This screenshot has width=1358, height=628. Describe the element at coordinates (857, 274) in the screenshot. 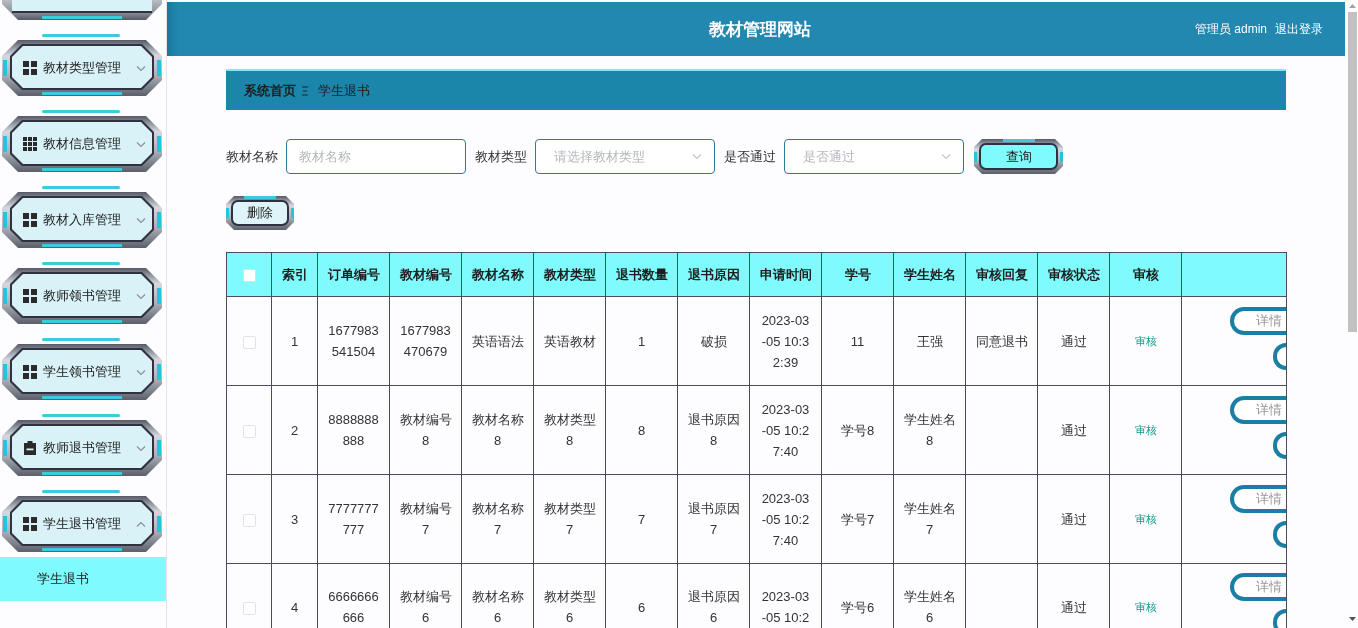

I see `column-header: 学号` at that location.